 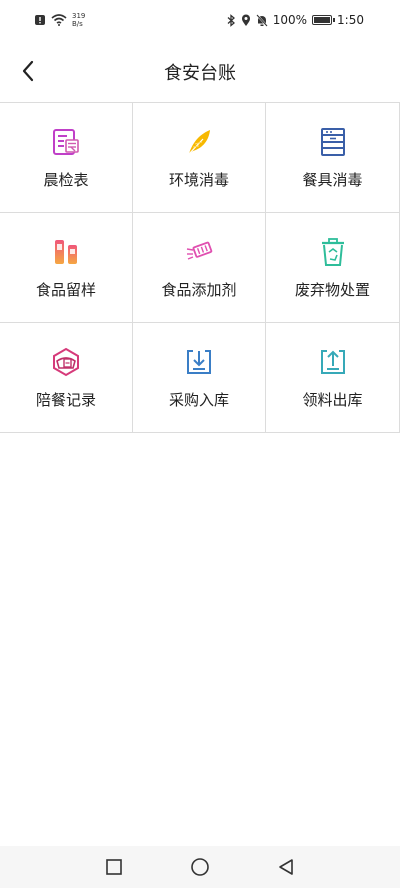 I want to click on back-nav-button, so click(x=286, y=867).